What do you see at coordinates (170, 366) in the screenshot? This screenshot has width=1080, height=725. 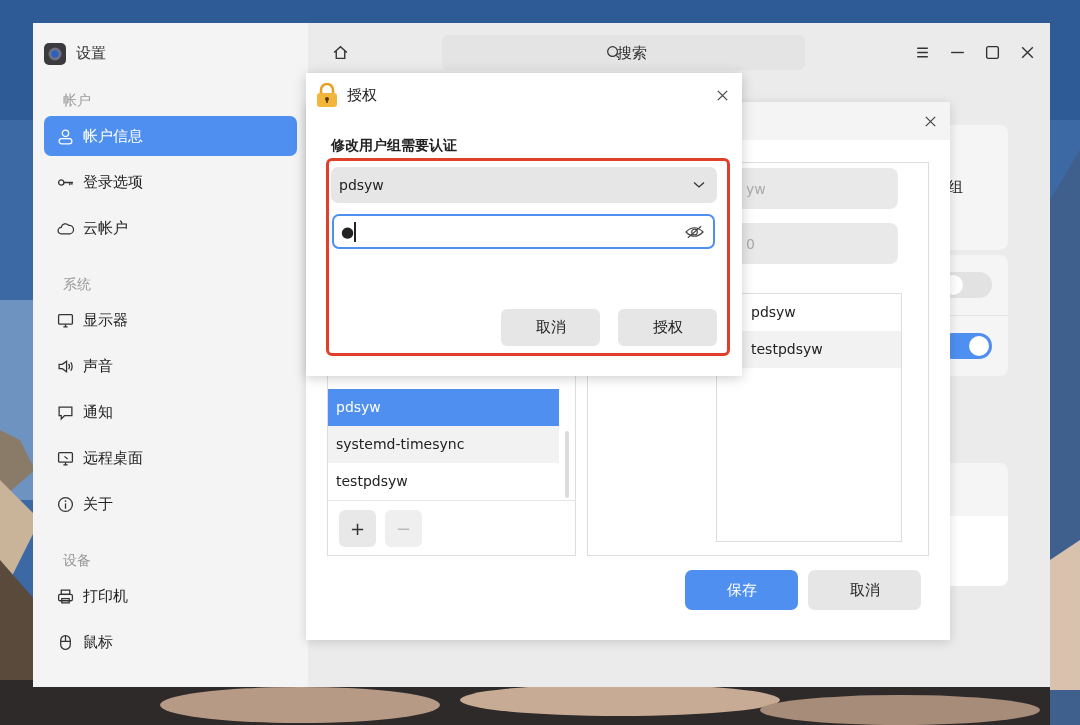 I see `sidebar-item: 声音` at bounding box center [170, 366].